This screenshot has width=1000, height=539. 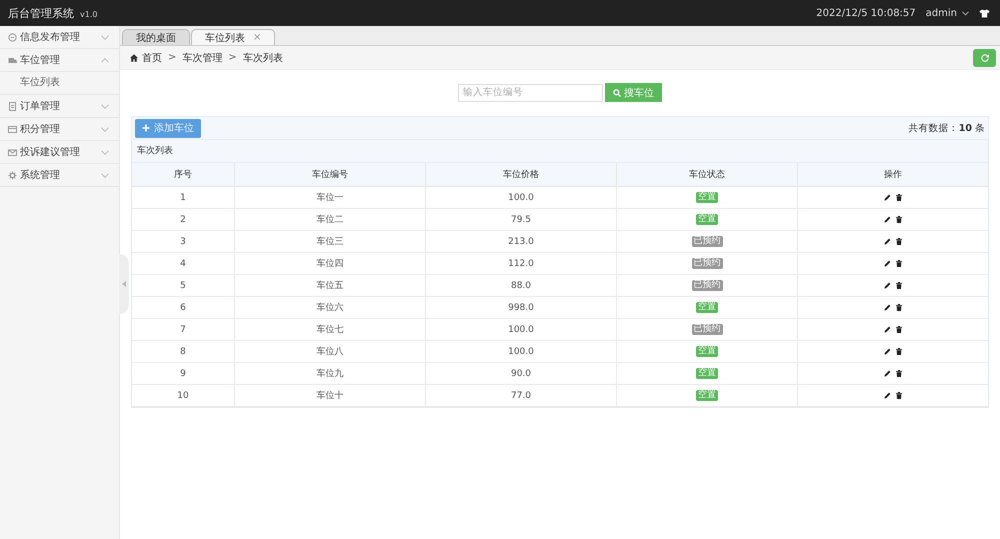 What do you see at coordinates (156, 37) in the screenshot?
I see `tab: 我的桌面` at bounding box center [156, 37].